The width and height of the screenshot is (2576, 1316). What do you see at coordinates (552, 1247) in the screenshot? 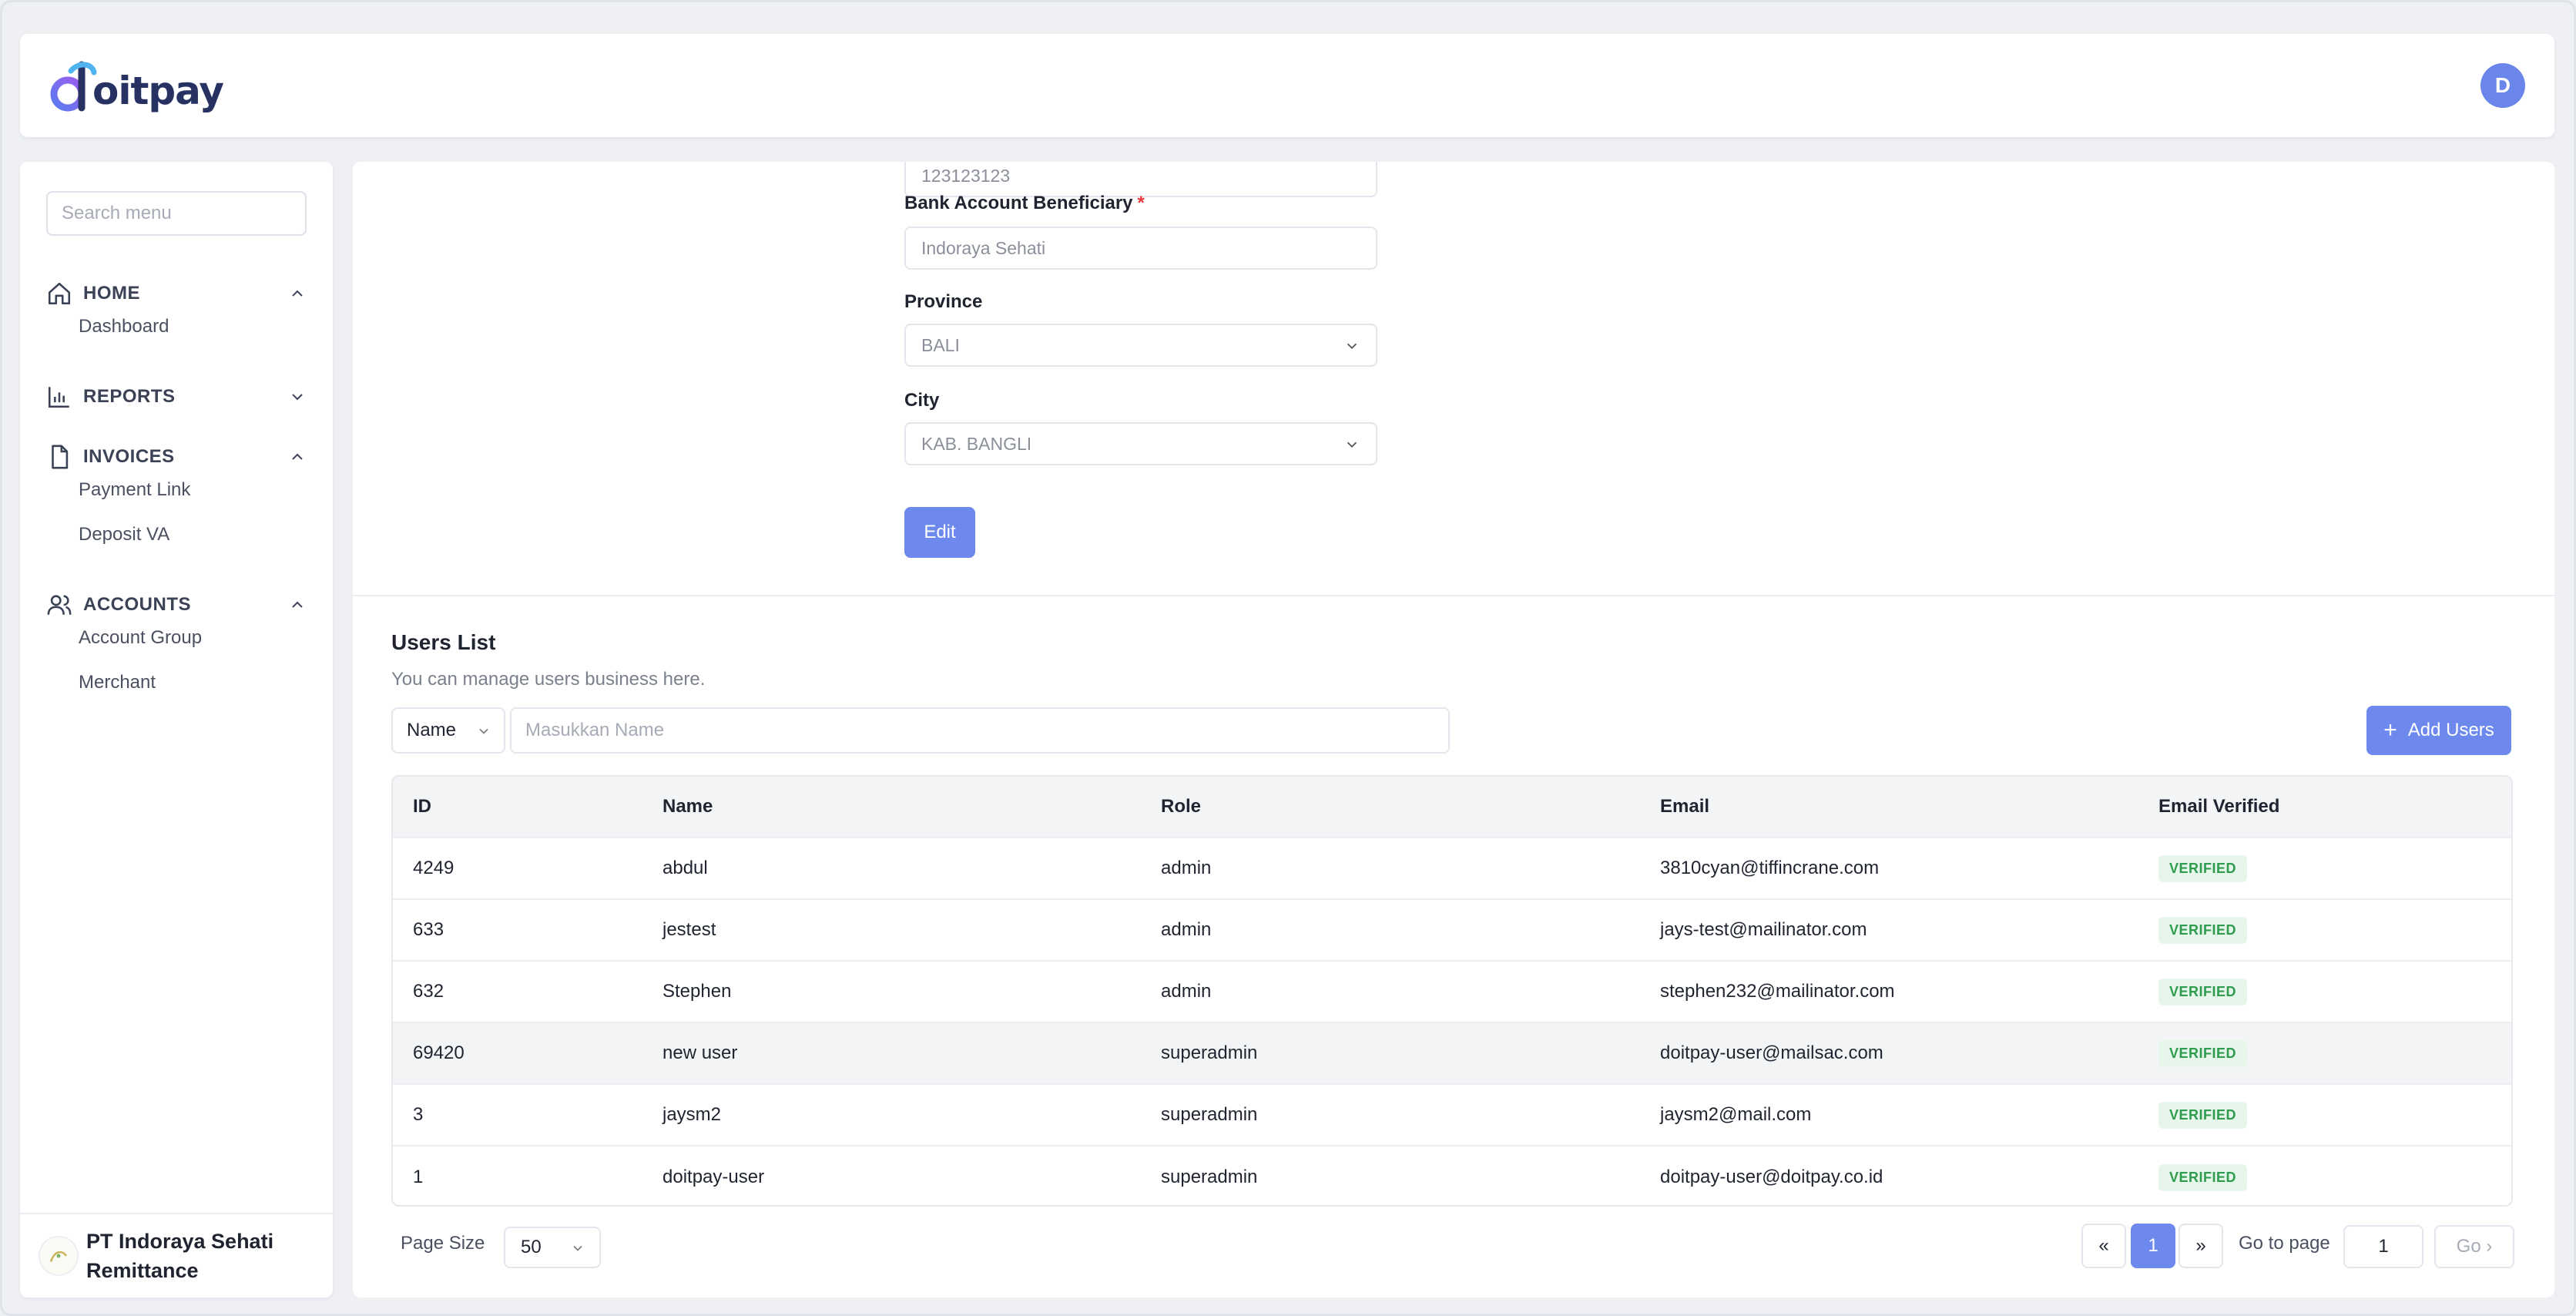
I see `page-size-select: 50` at bounding box center [552, 1247].